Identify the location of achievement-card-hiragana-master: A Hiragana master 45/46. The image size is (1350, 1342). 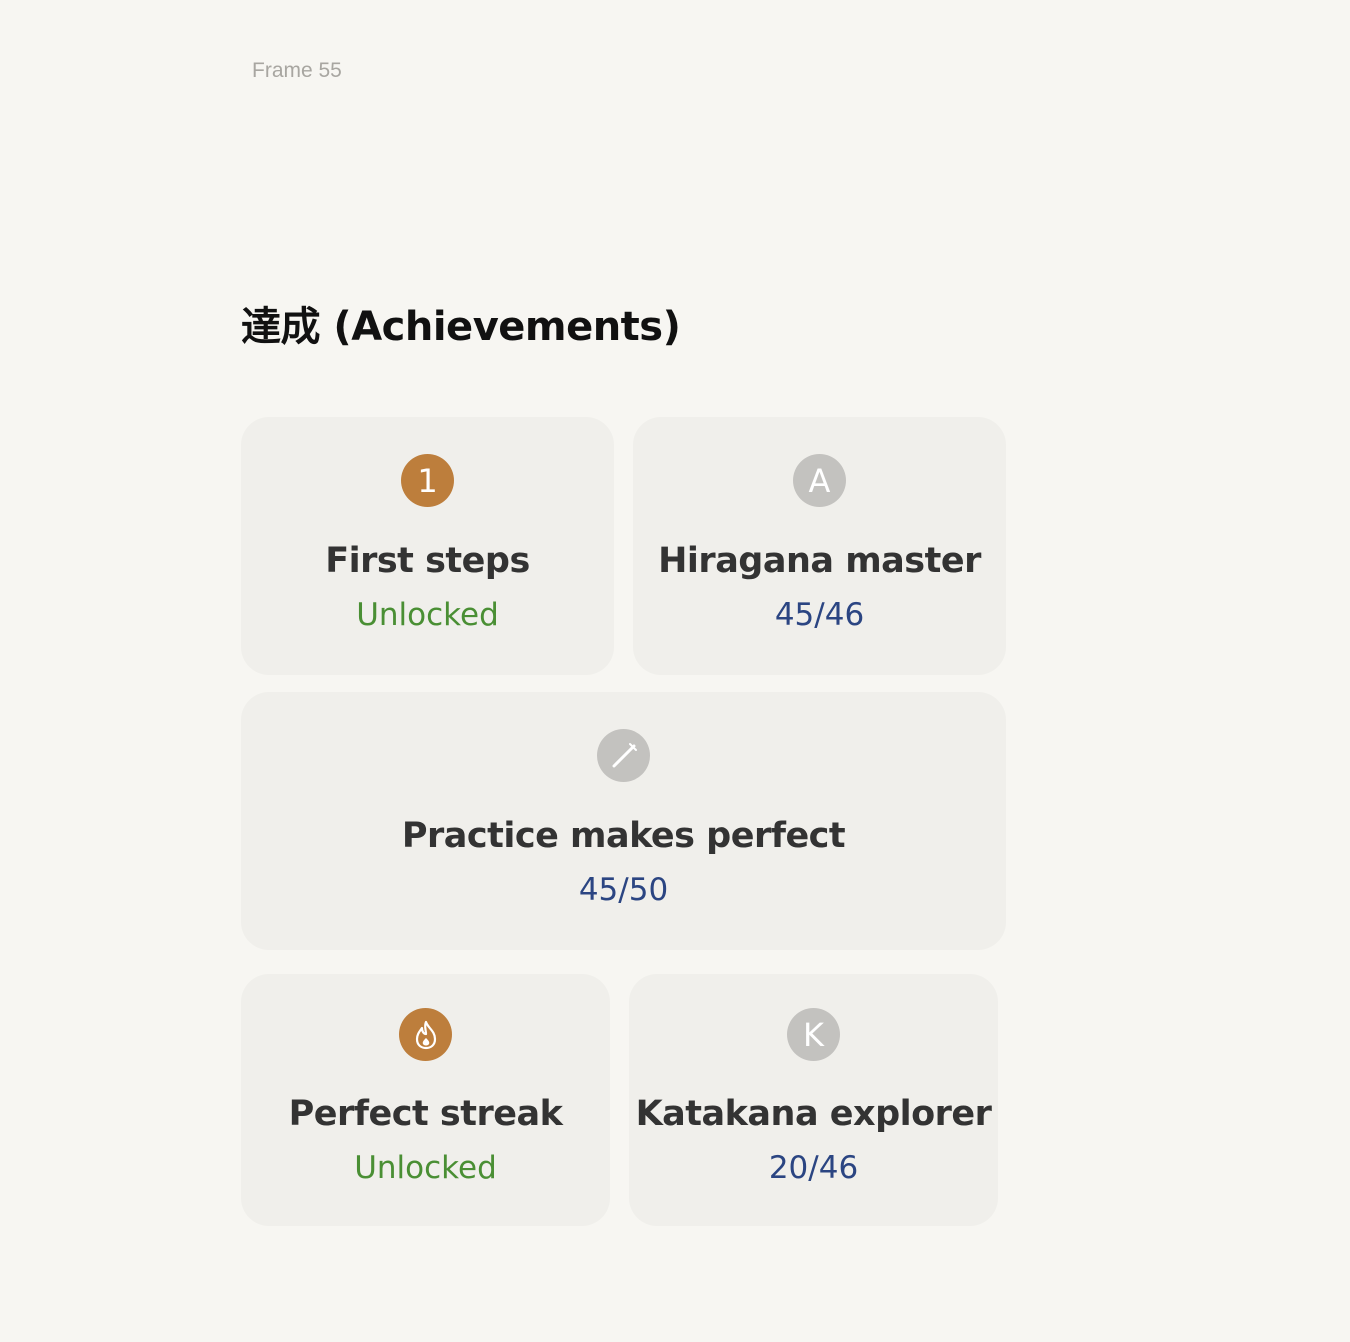
(819, 546).